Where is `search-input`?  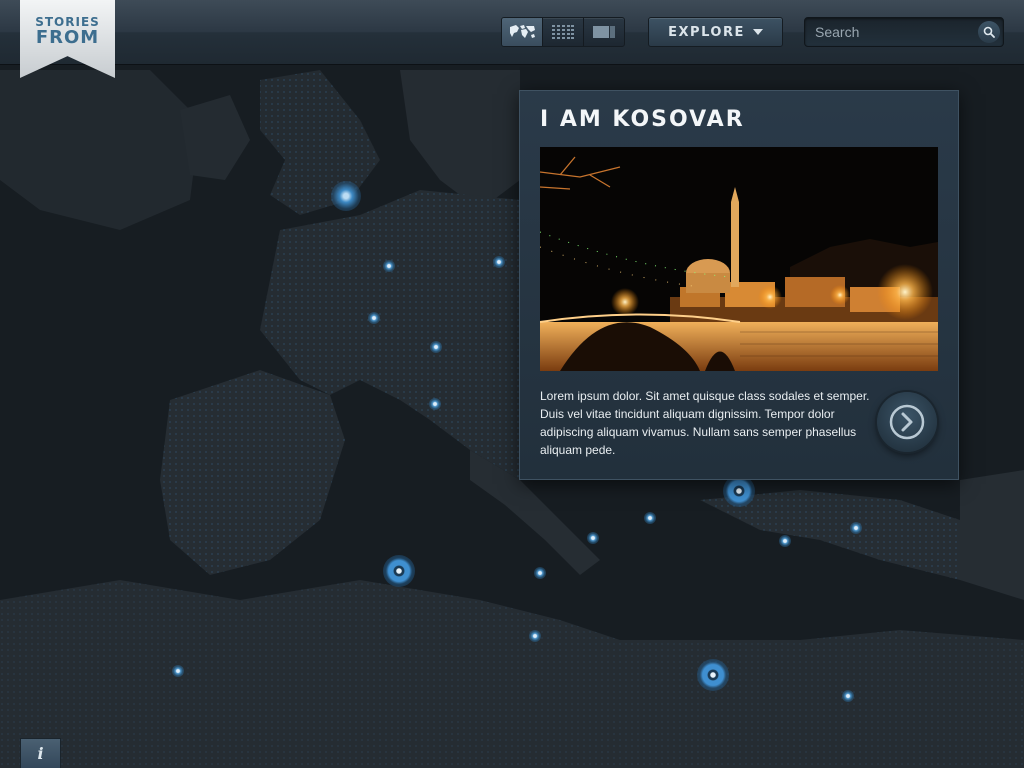 search-input is located at coordinates (890, 32).